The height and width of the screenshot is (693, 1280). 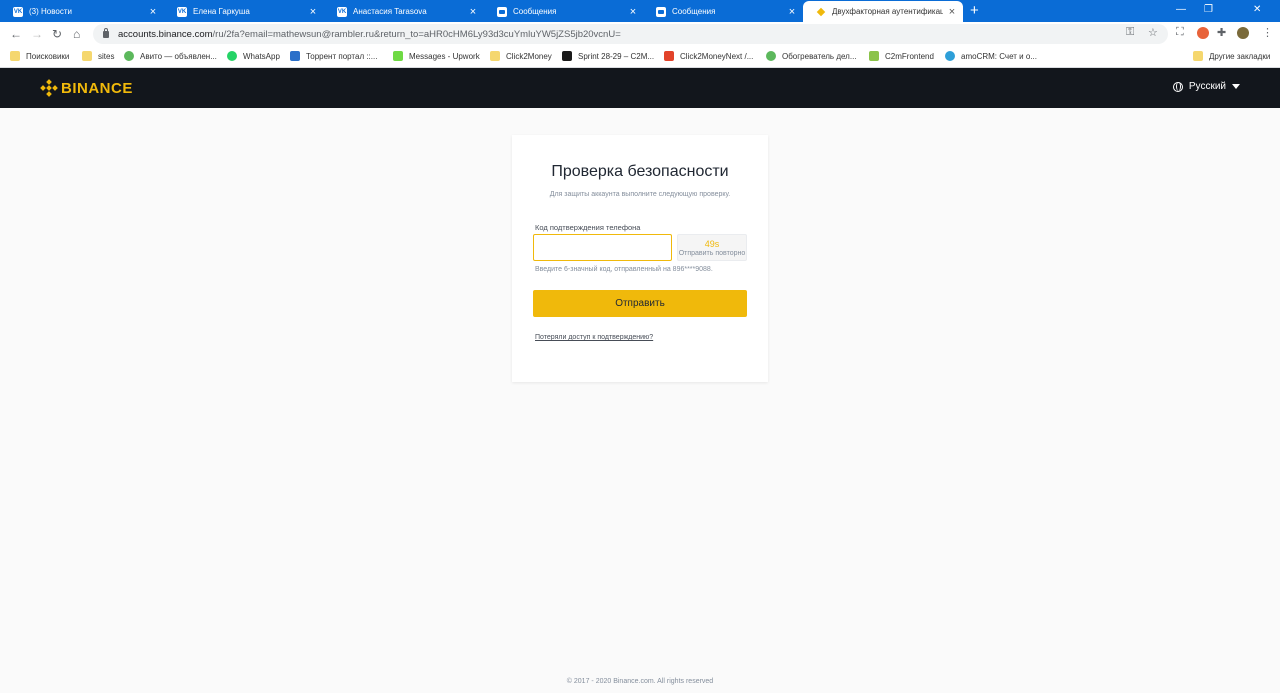 I want to click on torrent-icon, so click(x=295, y=56).